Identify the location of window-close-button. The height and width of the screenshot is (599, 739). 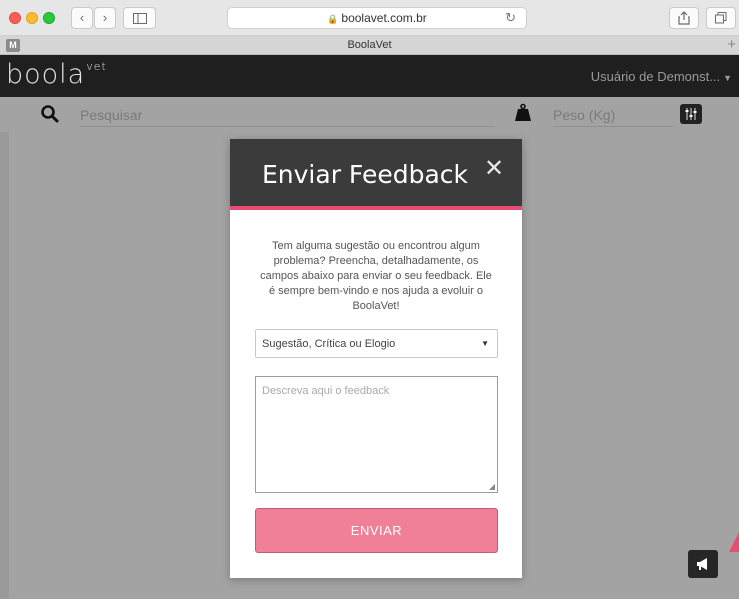
(15, 18).